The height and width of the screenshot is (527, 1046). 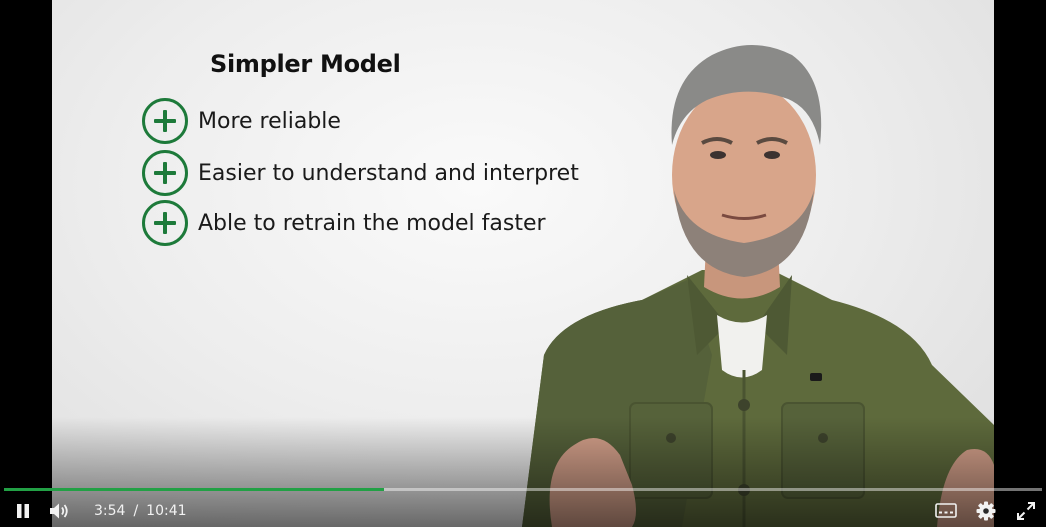 I want to click on volume-icon, so click(x=59, y=510).